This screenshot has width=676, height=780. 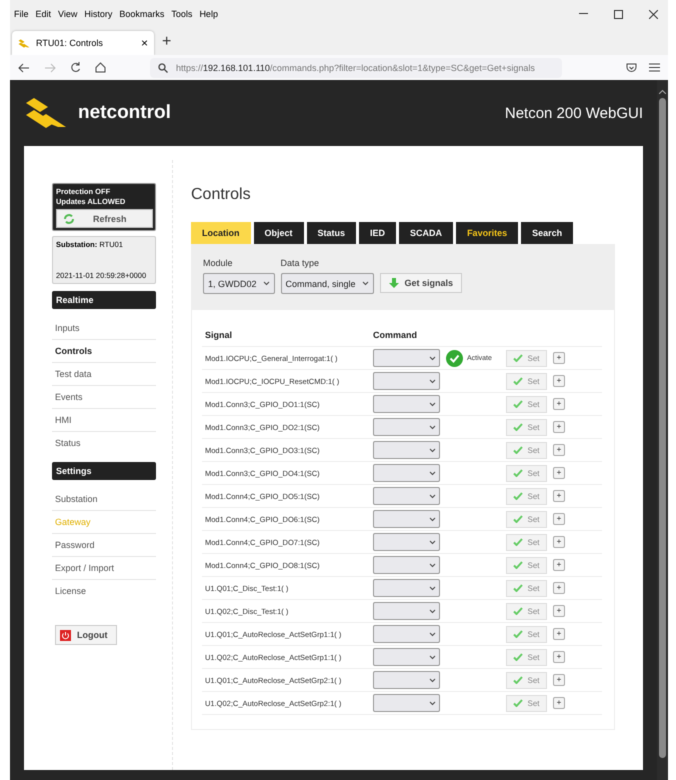 I want to click on column-header: Signal, so click(x=219, y=335).